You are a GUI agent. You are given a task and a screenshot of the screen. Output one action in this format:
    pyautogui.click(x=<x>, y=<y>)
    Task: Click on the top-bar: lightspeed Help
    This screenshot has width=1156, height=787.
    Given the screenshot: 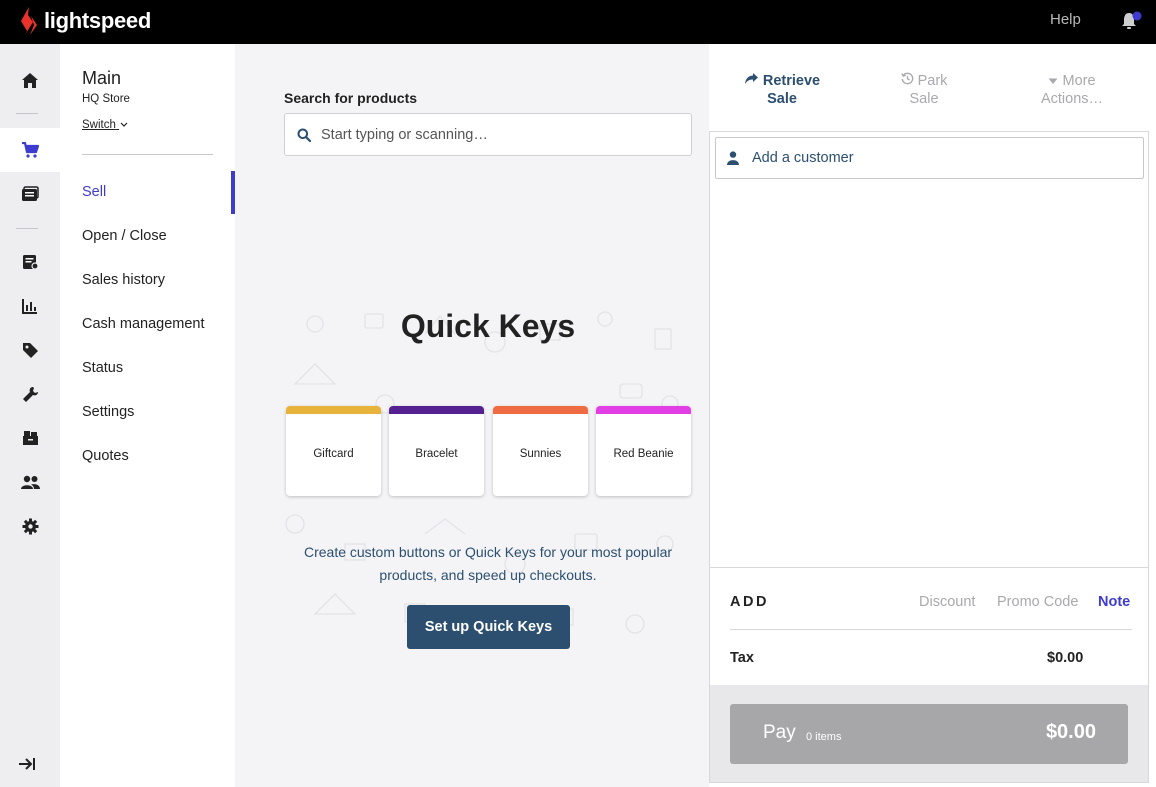 What is the action you would take?
    pyautogui.click(x=578, y=22)
    